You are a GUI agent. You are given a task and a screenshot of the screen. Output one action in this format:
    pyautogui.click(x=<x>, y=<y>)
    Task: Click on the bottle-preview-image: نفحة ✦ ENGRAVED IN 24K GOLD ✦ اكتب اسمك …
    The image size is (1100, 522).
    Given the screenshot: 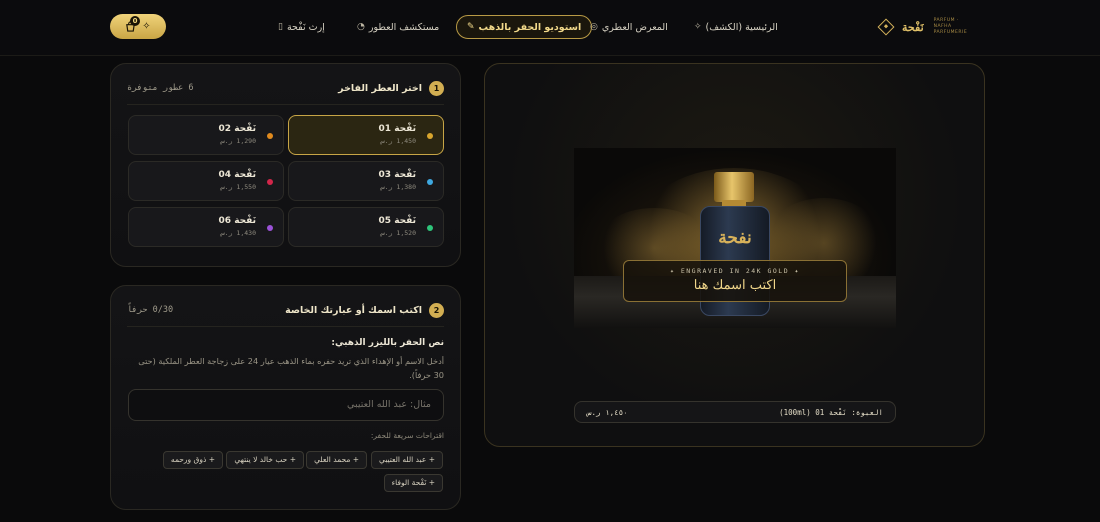 What is the action you would take?
    pyautogui.click(x=735, y=238)
    